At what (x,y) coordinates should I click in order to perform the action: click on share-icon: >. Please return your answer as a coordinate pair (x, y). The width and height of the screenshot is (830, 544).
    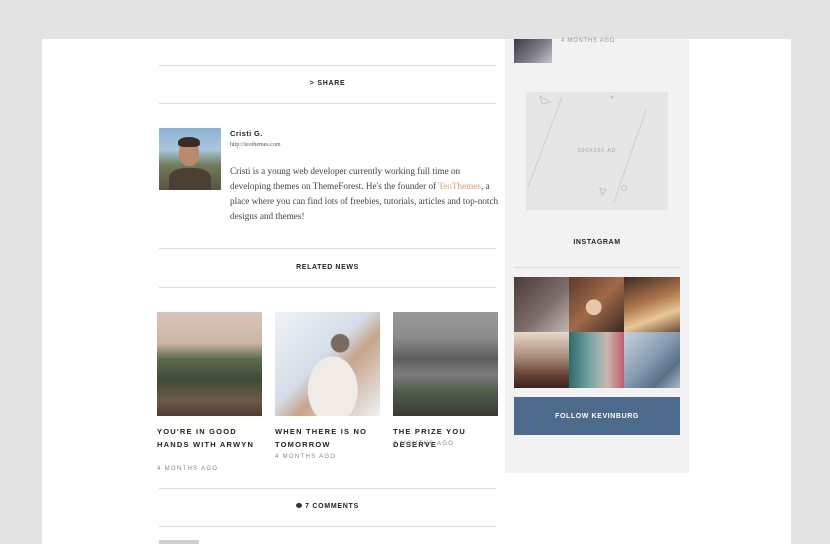
    Looking at the image, I should click on (312, 83).